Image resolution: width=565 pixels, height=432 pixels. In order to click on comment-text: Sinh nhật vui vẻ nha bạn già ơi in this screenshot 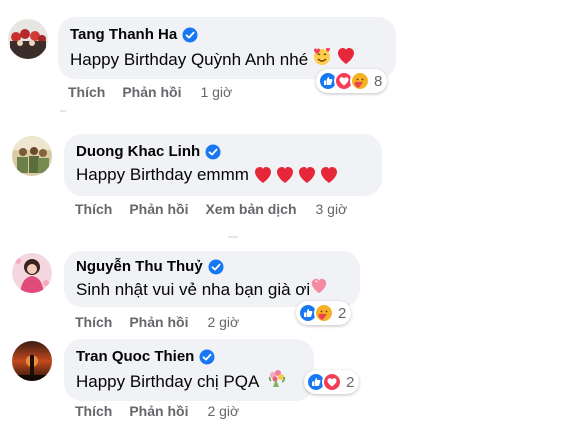, I will do `click(193, 289)`.